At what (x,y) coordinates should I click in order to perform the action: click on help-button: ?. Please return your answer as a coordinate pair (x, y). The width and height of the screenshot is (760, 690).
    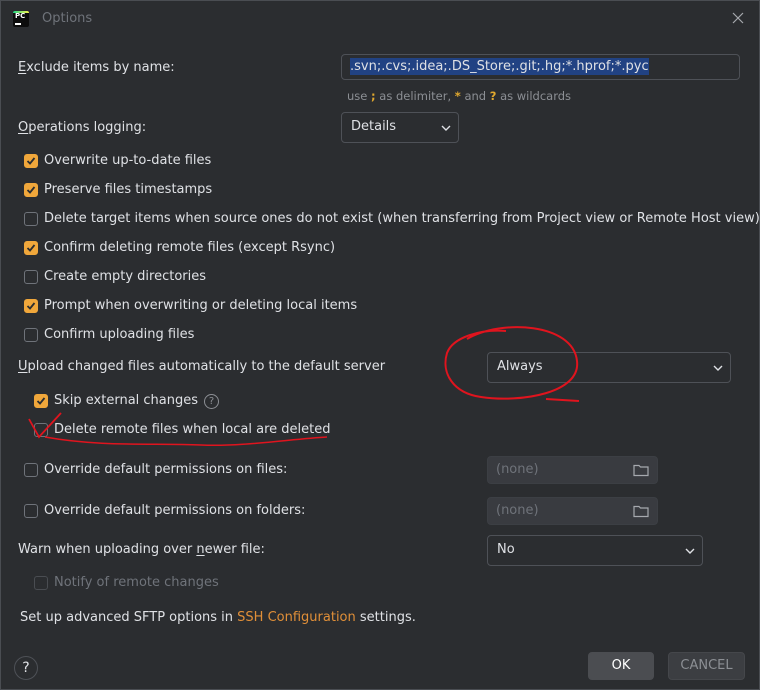
    Looking at the image, I should click on (26, 668).